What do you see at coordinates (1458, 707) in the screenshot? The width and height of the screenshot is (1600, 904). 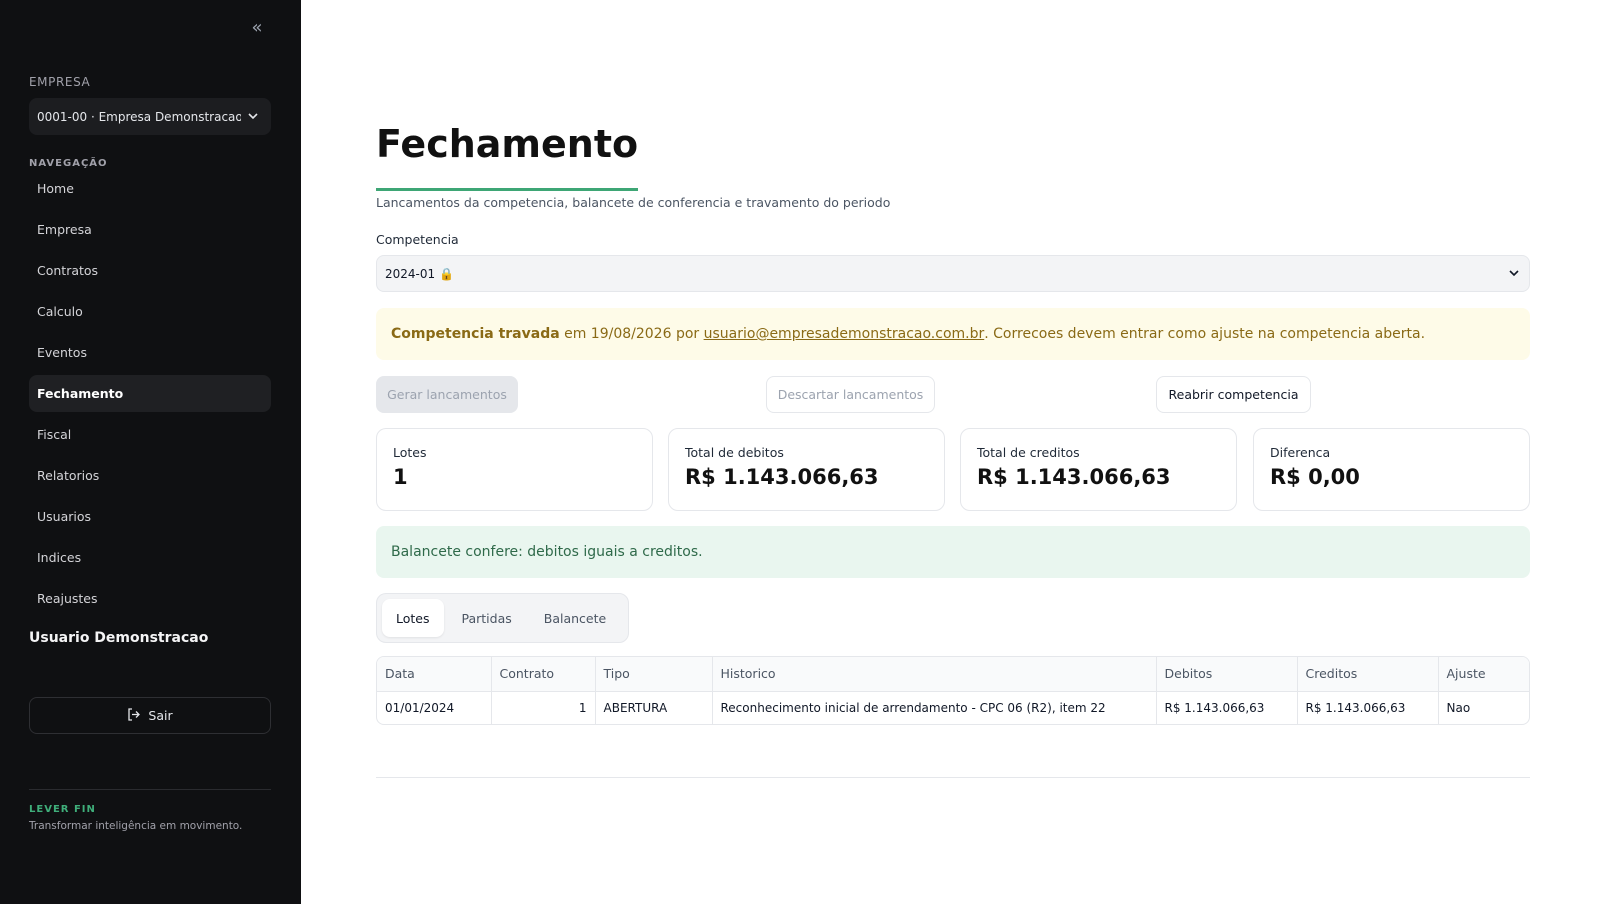 I see `cell-ajuste: Nao` at bounding box center [1458, 707].